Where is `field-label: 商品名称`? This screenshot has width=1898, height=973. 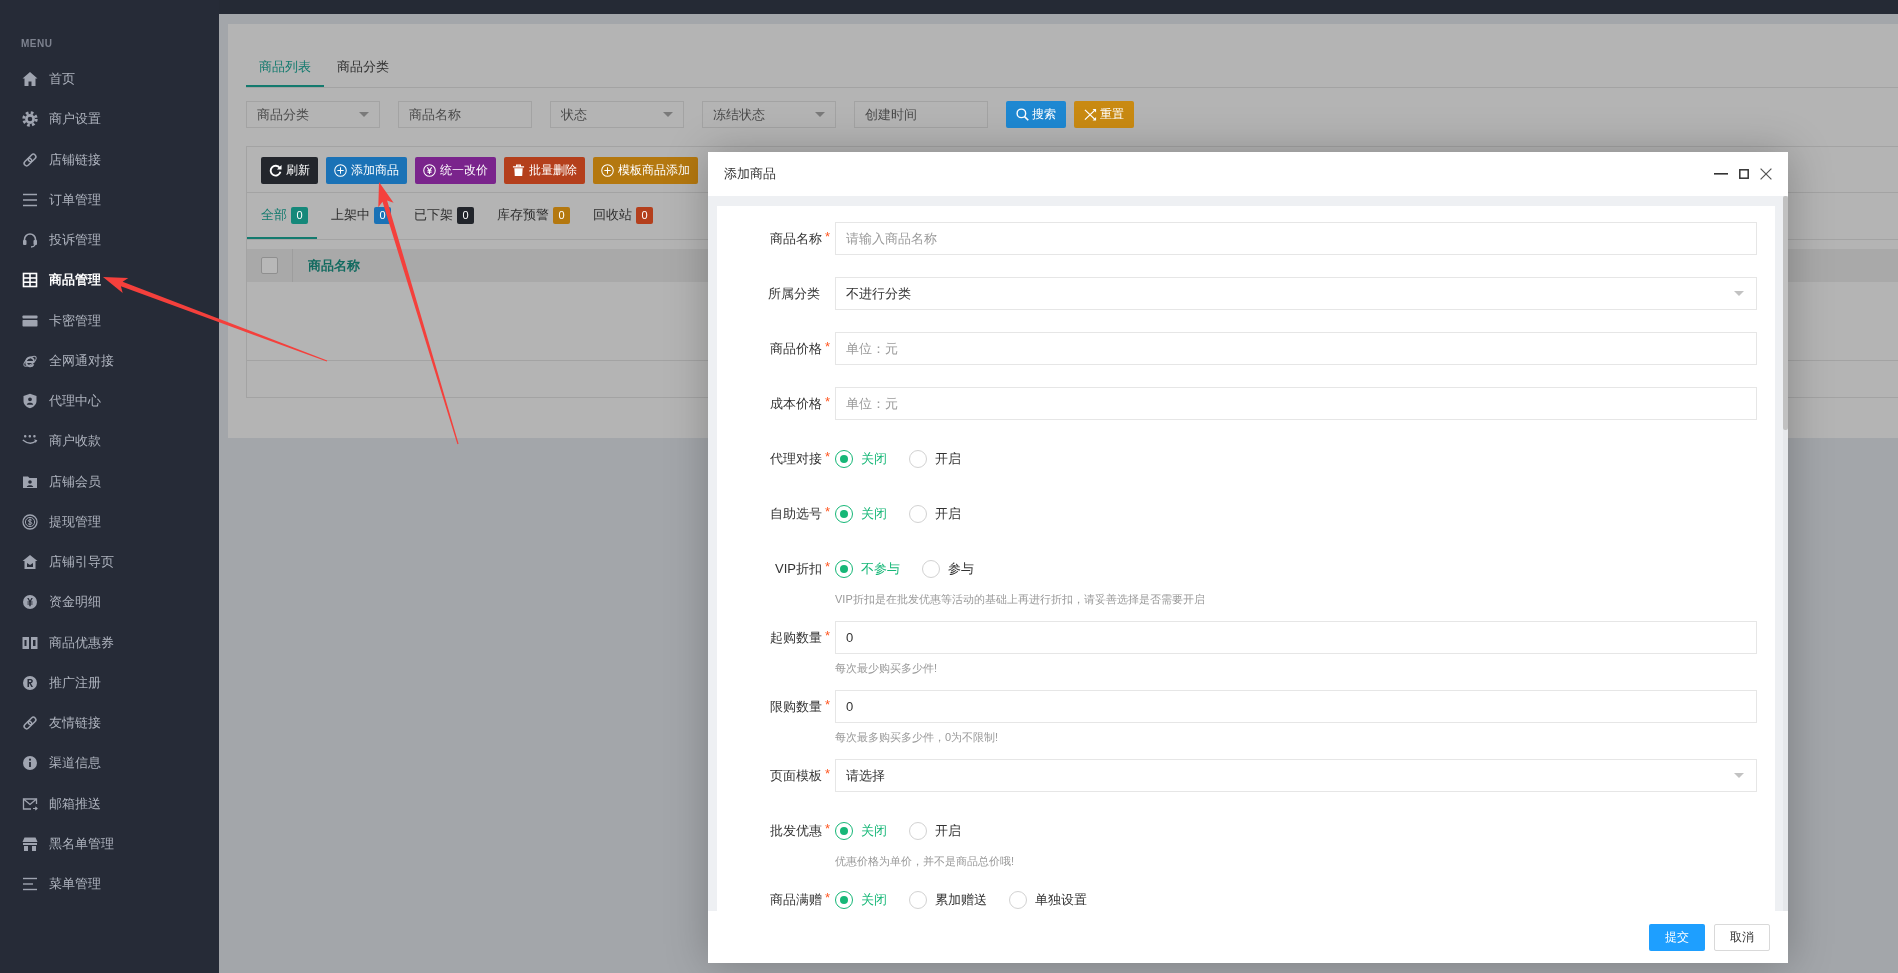
field-label: 商品名称 is located at coordinates (795, 238).